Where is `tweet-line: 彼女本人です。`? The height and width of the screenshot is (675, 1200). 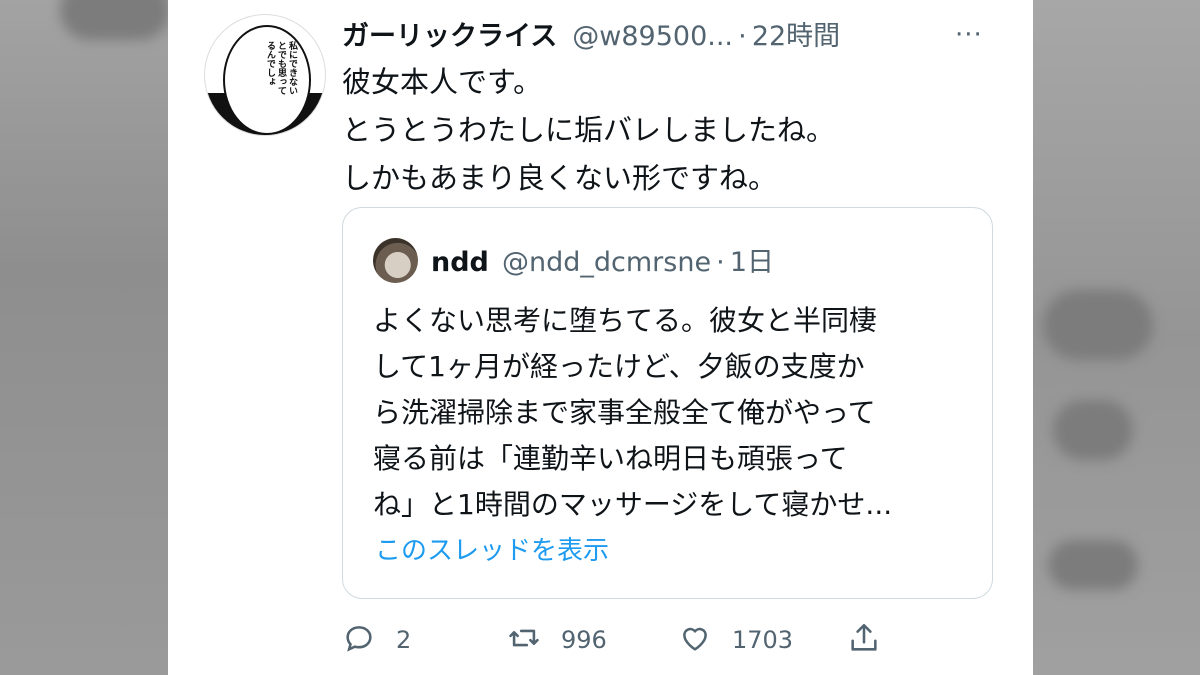
tweet-line: 彼女本人です。 is located at coordinates (442, 82).